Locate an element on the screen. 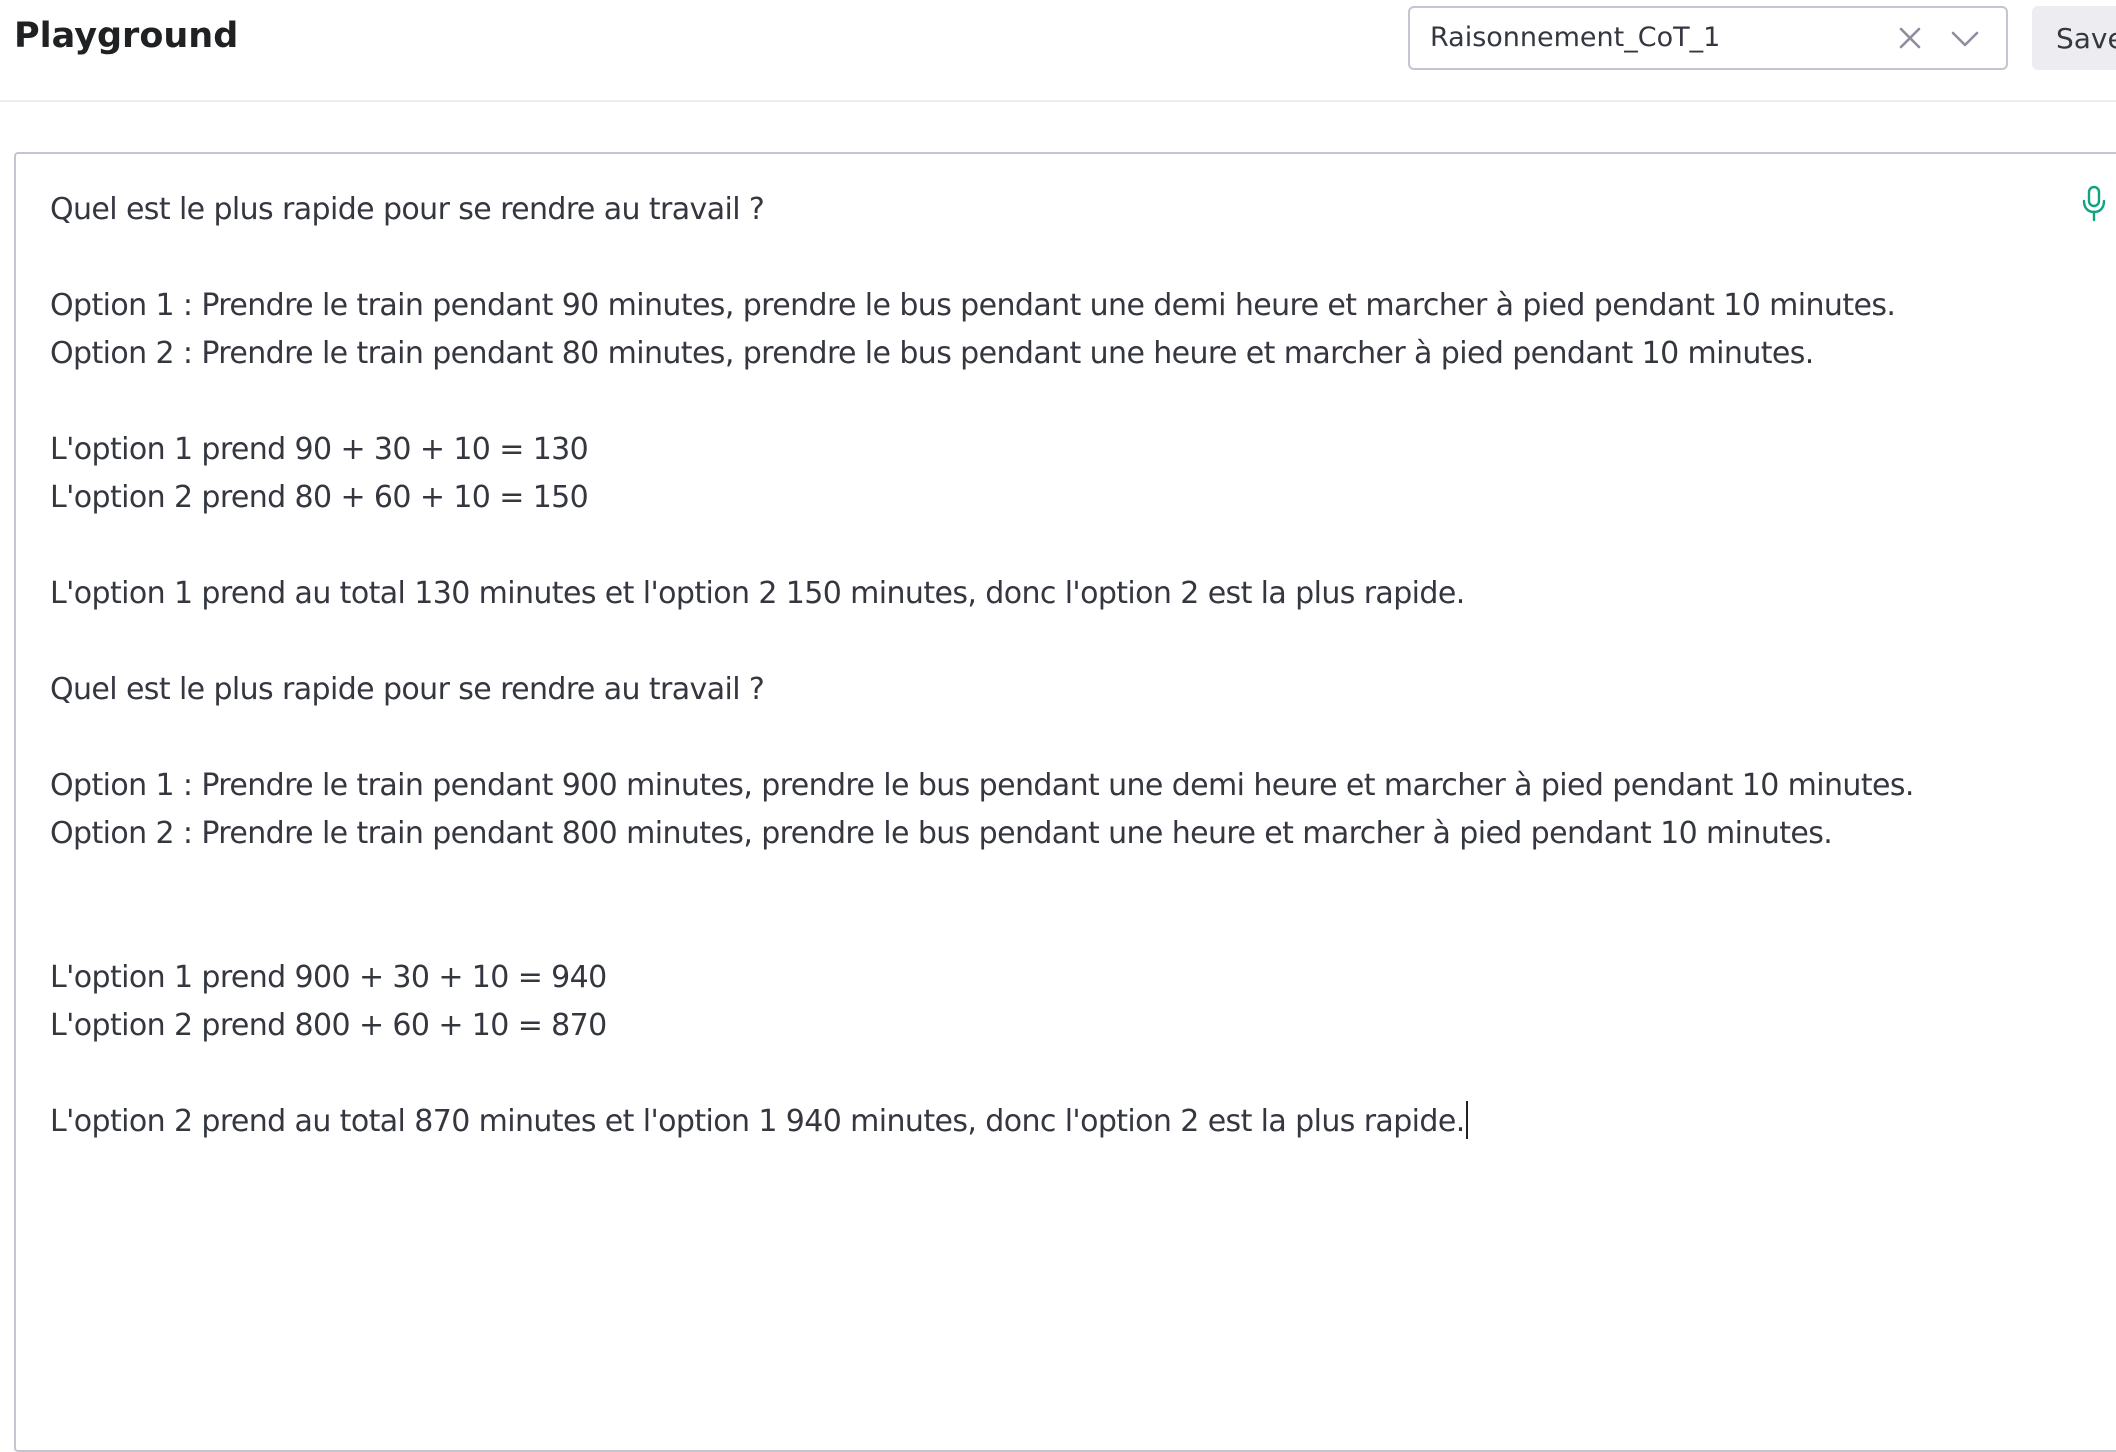  preset-select-value: Raisonnement_CoT_1 is located at coordinates (1575, 37).